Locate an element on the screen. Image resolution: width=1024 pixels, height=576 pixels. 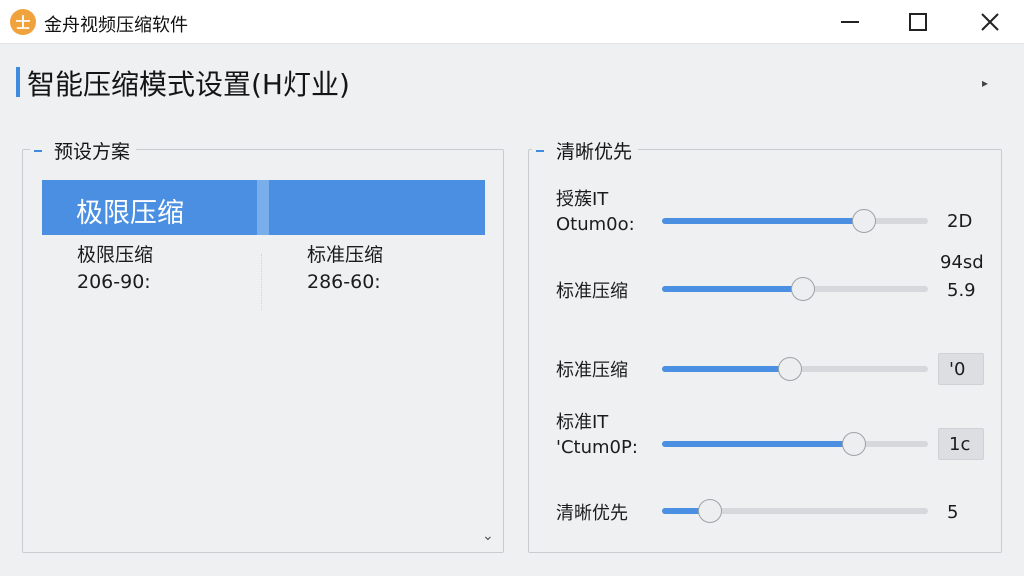
window-title: 金舟视频压缩软件 is located at coordinates (116, 25).